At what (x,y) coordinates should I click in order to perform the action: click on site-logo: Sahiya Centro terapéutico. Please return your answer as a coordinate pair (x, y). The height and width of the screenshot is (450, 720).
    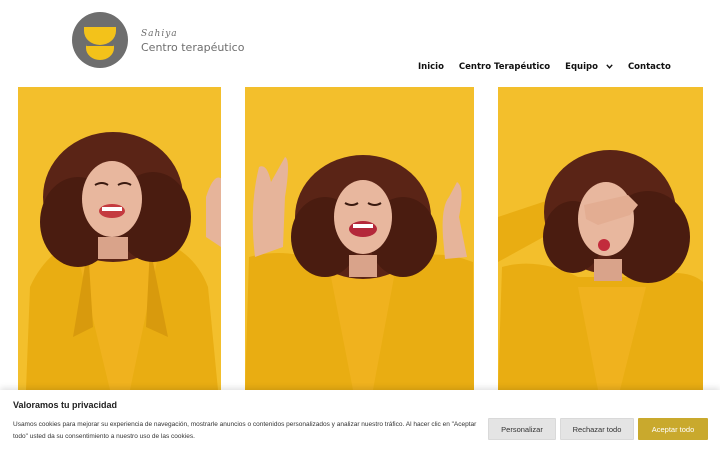
    Looking at the image, I should click on (158, 40).